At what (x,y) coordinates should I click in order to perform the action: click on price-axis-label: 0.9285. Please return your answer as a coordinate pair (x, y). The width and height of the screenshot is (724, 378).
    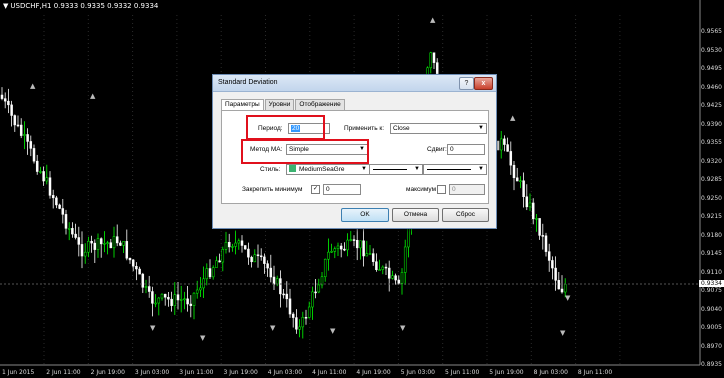
    Looking at the image, I should click on (711, 179).